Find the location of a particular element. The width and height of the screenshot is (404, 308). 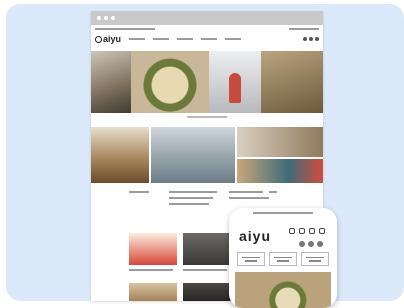

site-header: aiyu is located at coordinates (207, 39).